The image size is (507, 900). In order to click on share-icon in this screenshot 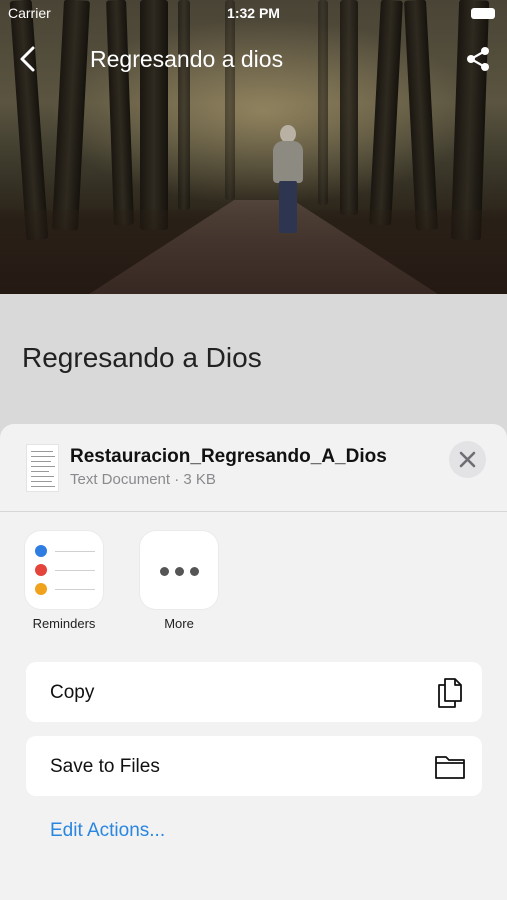, I will do `click(478, 59)`.